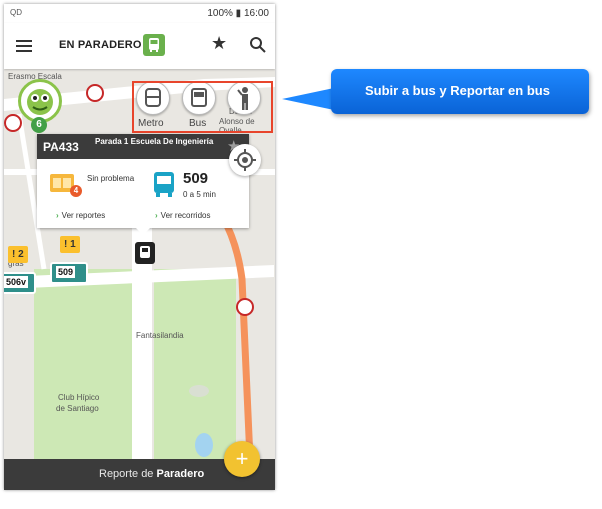 The image size is (602, 509). What do you see at coordinates (308, 99) in the screenshot?
I see `callout-pointer` at bounding box center [308, 99].